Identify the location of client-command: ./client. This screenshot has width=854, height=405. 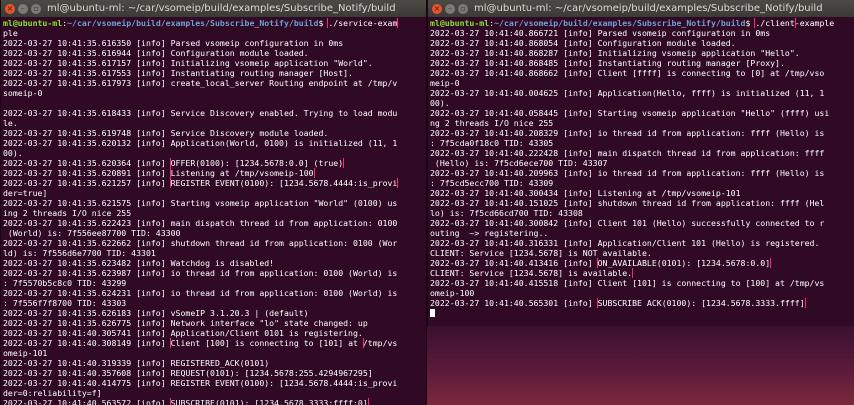
(775, 23).